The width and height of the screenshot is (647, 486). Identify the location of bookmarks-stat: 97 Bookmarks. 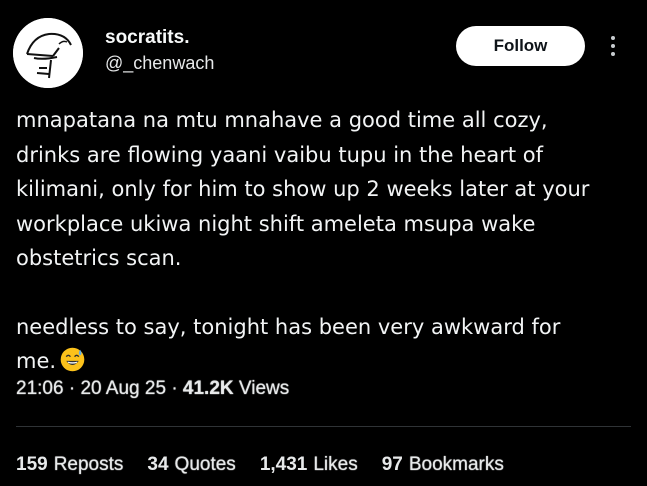
(443, 465).